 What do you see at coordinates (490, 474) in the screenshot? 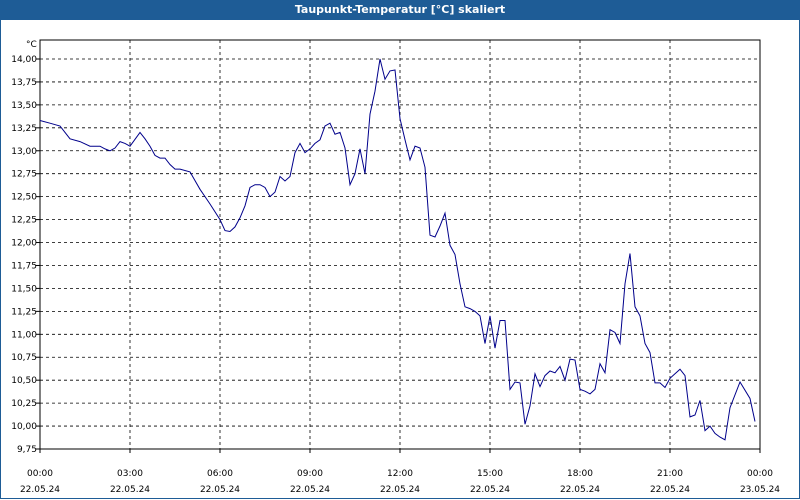
I see `x-tick-time-label: 15:00` at bounding box center [490, 474].